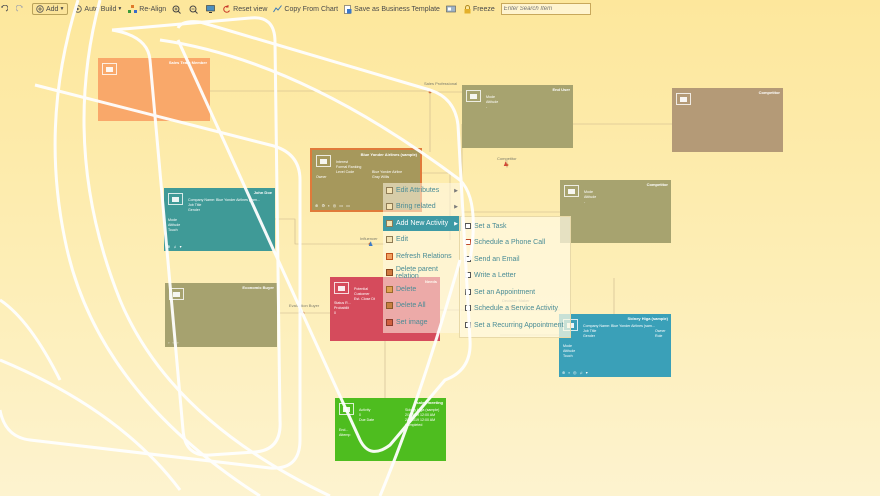 This screenshot has width=880, height=496. What do you see at coordinates (418, 190) in the screenshot?
I see `menu-item-label: Edit Attributes` at bounding box center [418, 190].